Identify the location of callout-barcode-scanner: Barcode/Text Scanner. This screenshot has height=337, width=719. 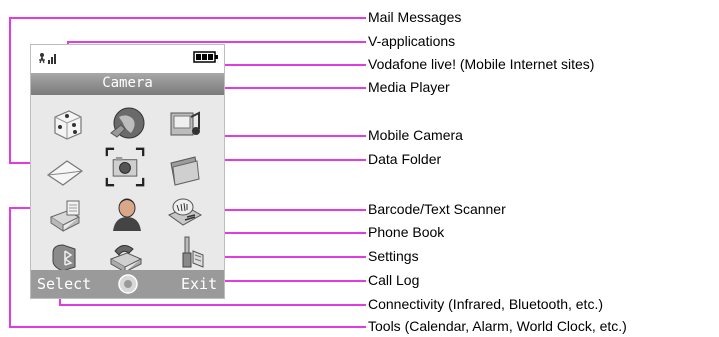
(437, 209).